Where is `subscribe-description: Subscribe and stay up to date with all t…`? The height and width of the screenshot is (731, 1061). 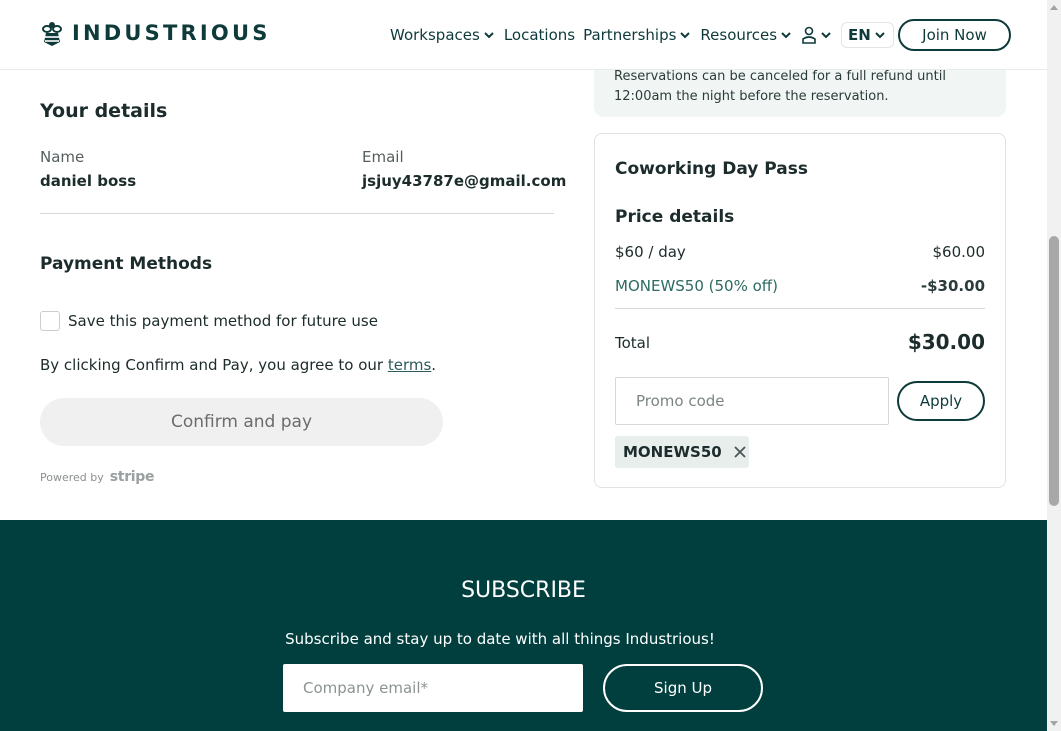
subscribe-description: Subscribe and stay up to date with all t… is located at coordinates (500, 639).